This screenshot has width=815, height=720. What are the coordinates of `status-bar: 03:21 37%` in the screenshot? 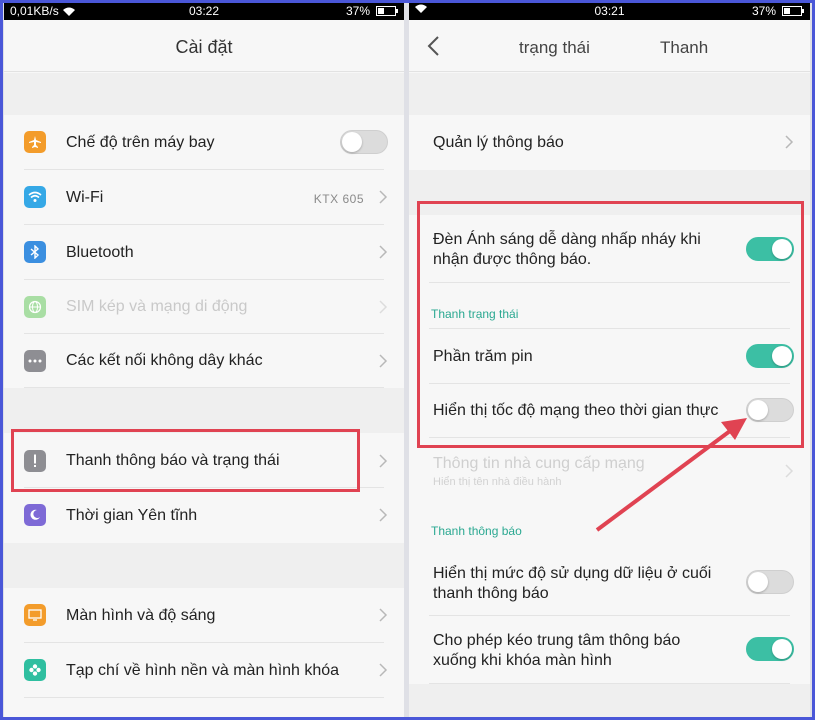 It's located at (609, 11).